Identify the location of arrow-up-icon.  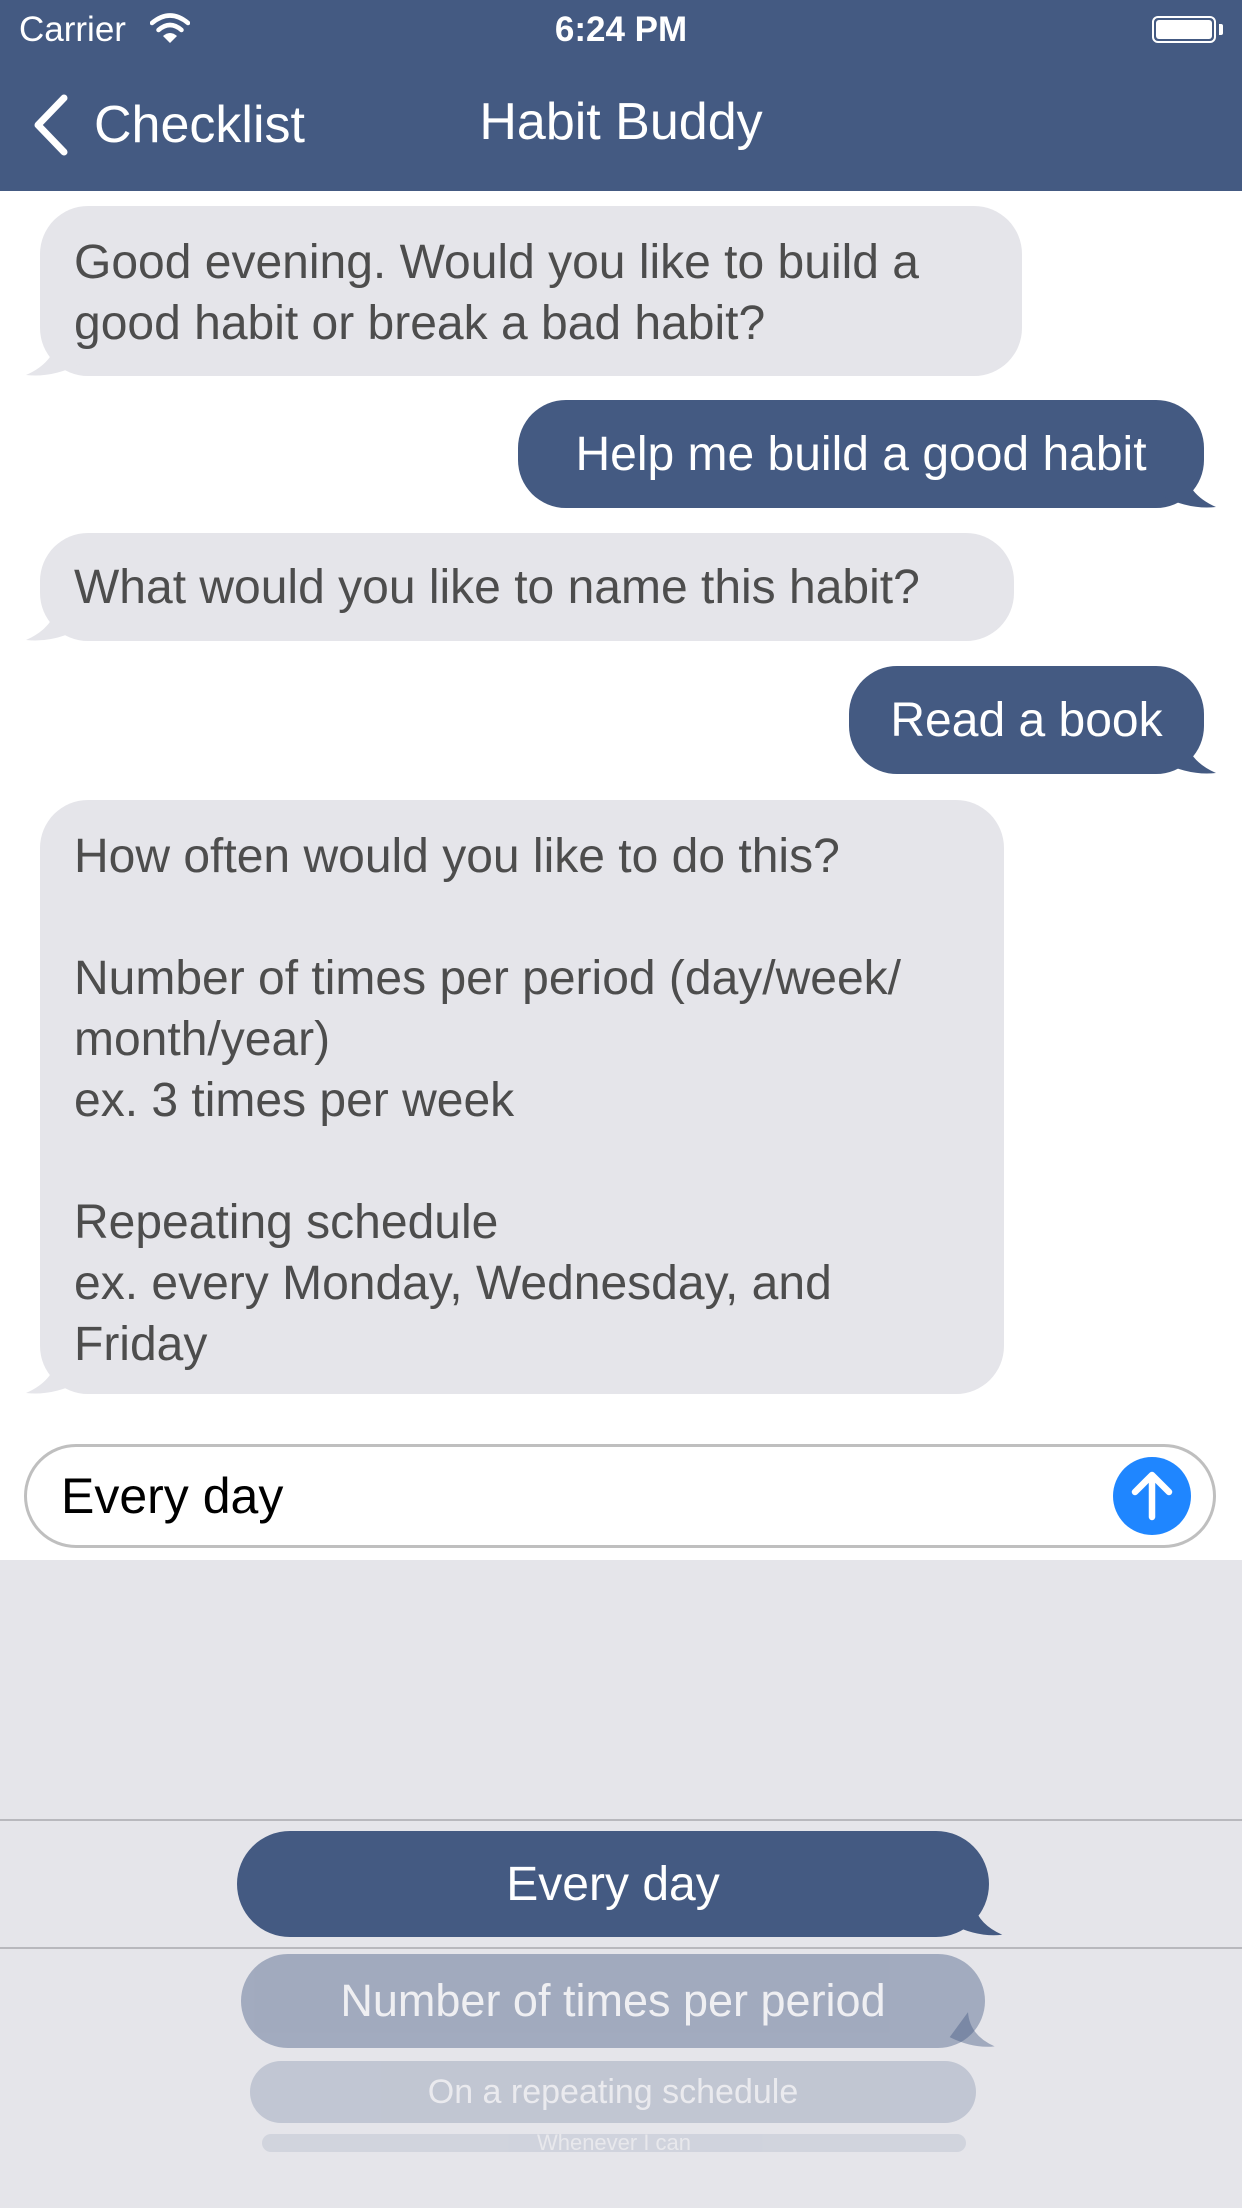
(1152, 1496).